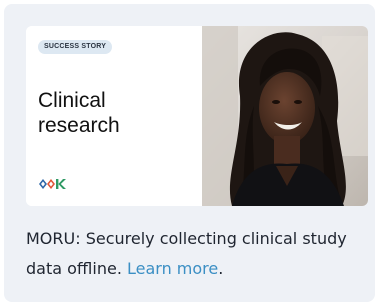 This screenshot has width=375, height=302. What do you see at coordinates (72, 100) in the screenshot?
I see `hero-title-line1: Clinical` at bounding box center [72, 100].